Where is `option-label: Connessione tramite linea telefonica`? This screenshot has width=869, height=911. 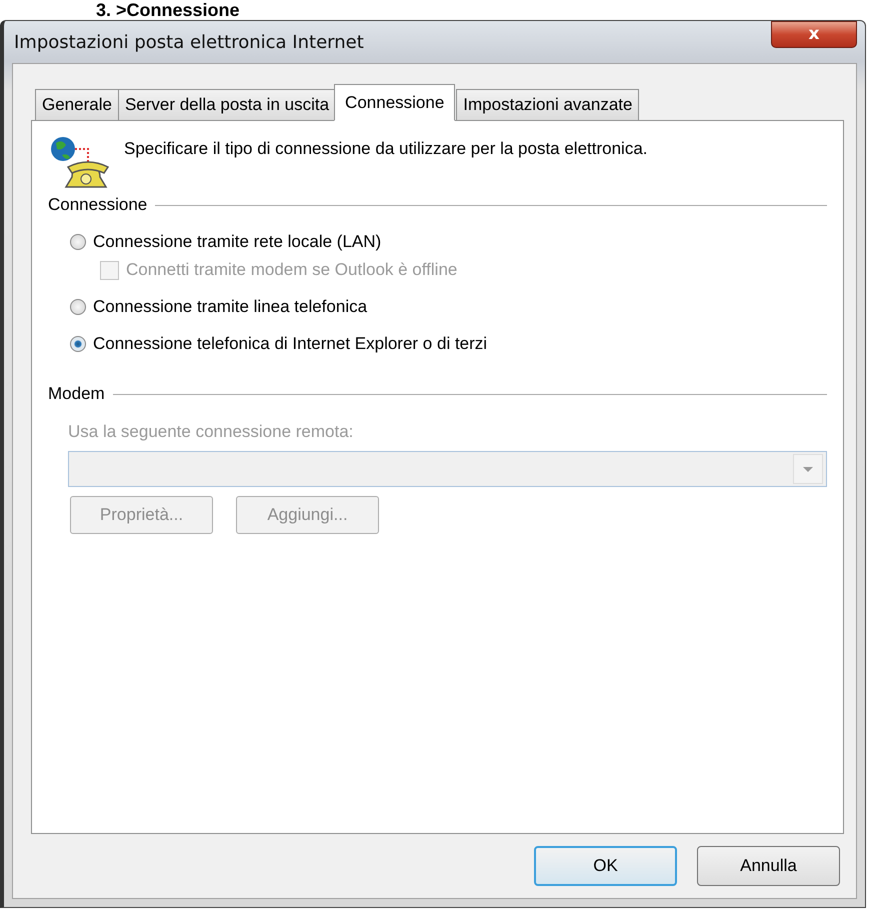 option-label: Connessione tramite linea telefonica is located at coordinates (230, 307).